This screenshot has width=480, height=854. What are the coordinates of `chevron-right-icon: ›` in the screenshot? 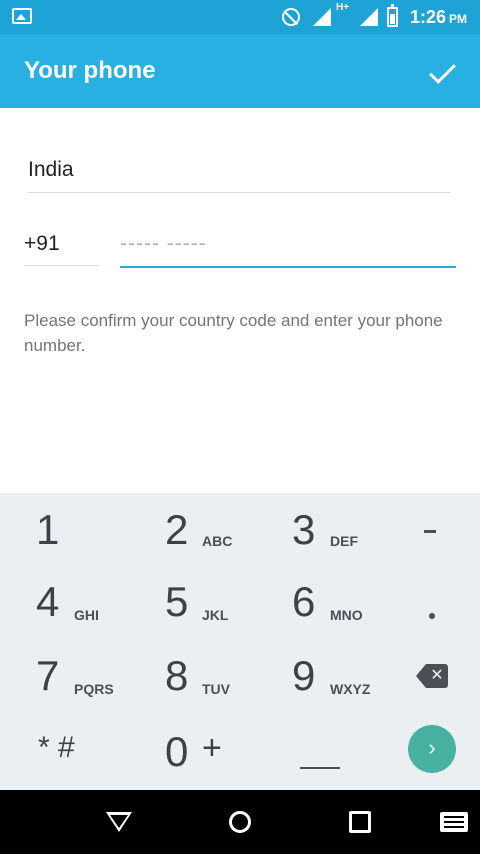 It's located at (432, 747).